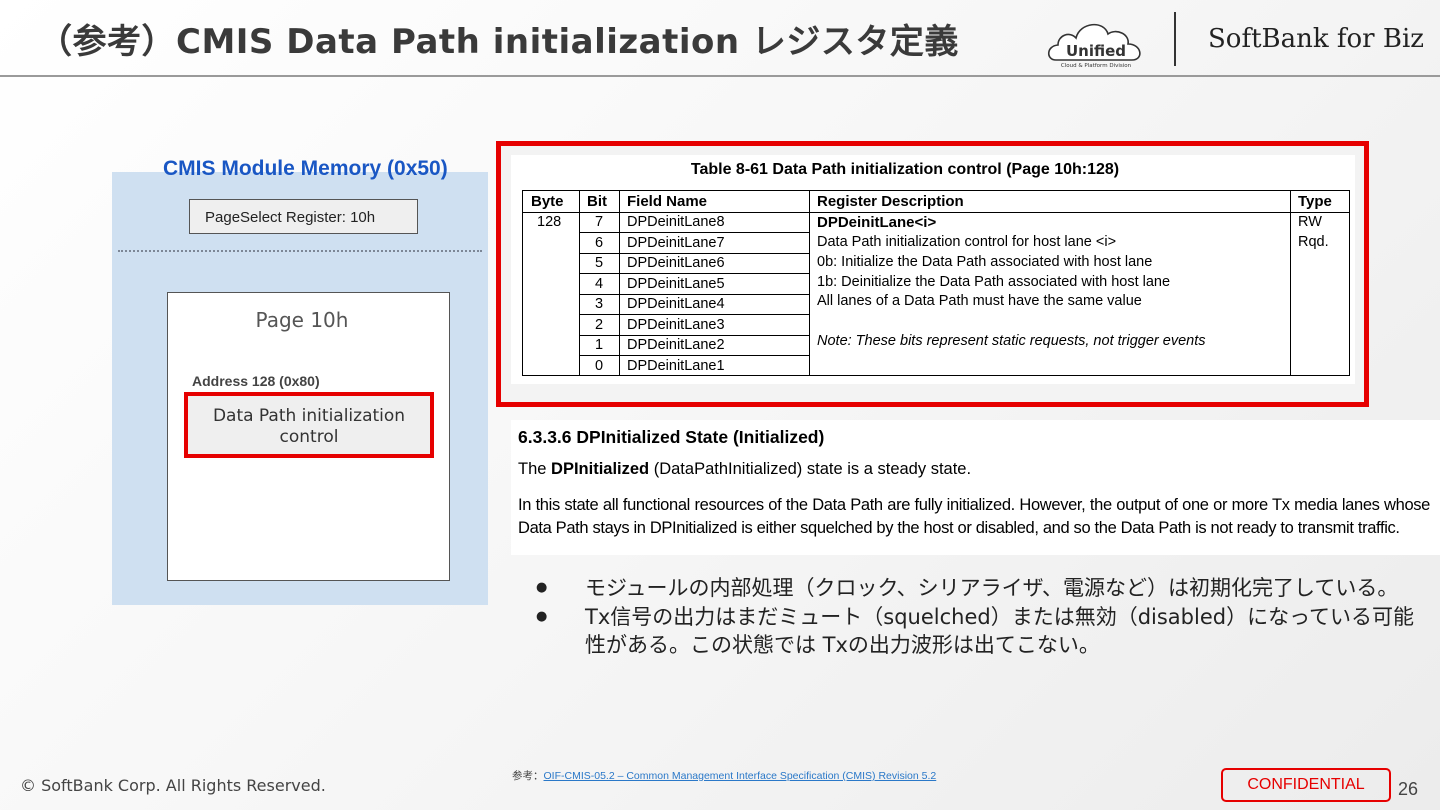  I want to click on bit-cell: 6, so click(599, 243).